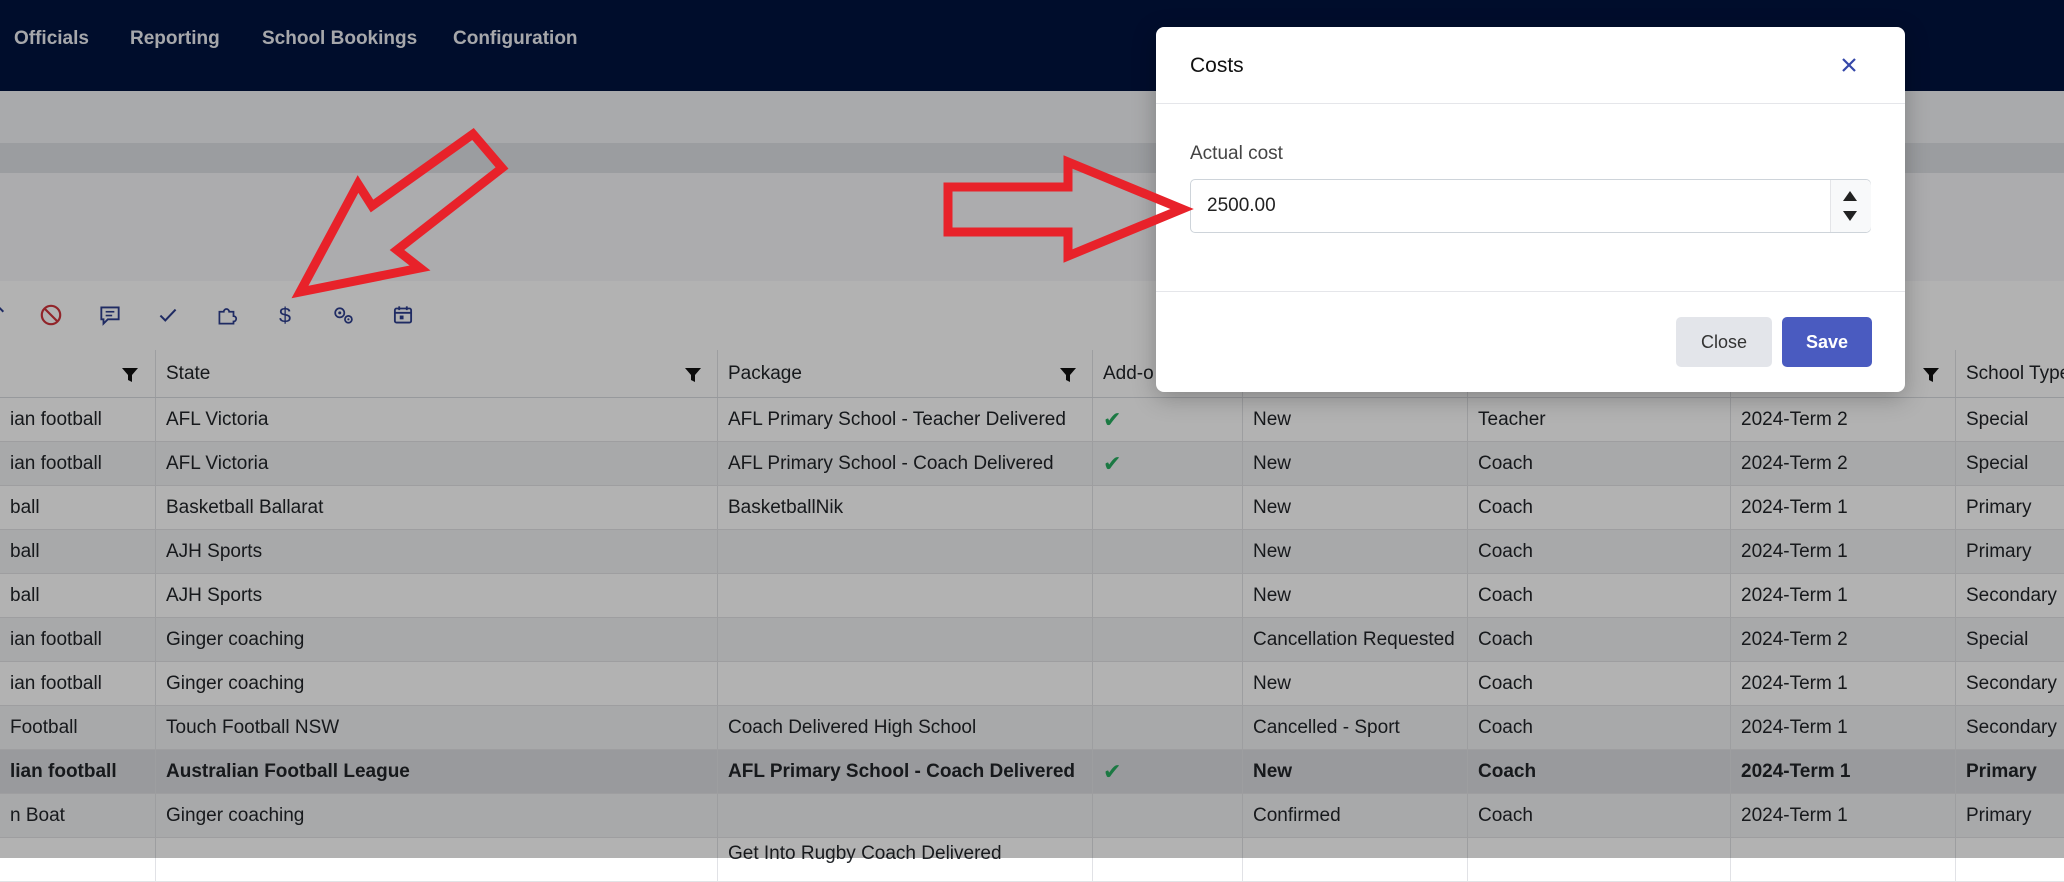 Image resolution: width=2064 pixels, height=882 pixels. I want to click on modal-header: Costs, so click(1530, 65).